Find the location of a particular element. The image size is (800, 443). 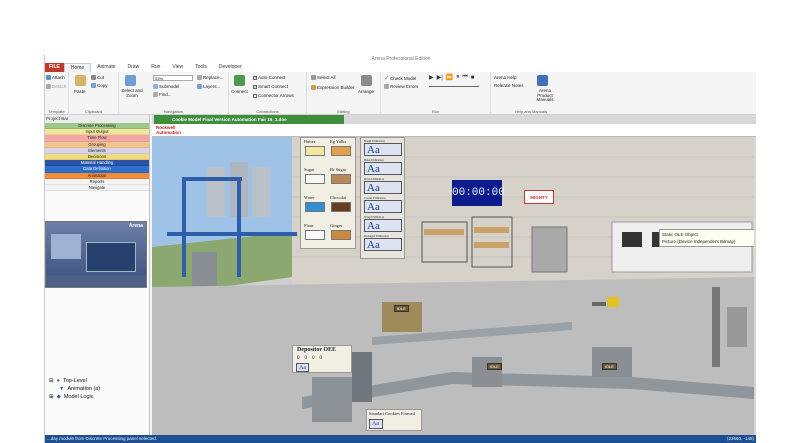

tree-animation: ▼ Animation (a) is located at coordinates (74, 389).